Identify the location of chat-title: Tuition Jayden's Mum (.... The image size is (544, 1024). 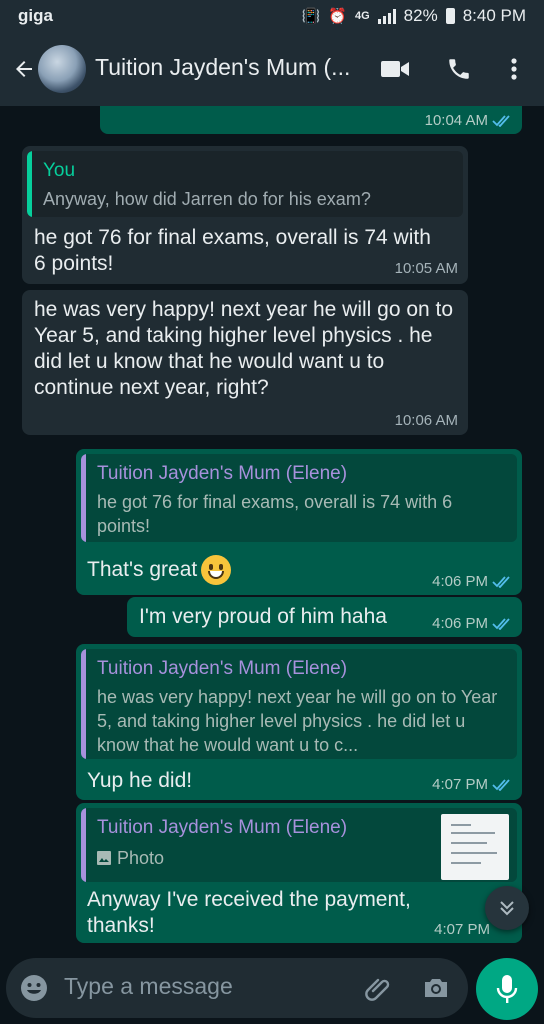
(230, 67).